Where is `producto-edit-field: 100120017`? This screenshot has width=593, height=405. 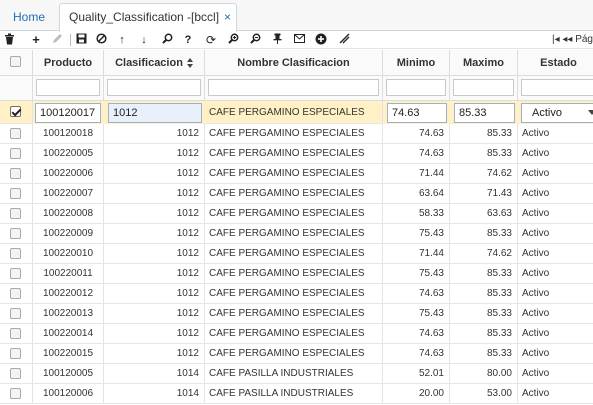
producto-edit-field: 100120017 is located at coordinates (68, 113).